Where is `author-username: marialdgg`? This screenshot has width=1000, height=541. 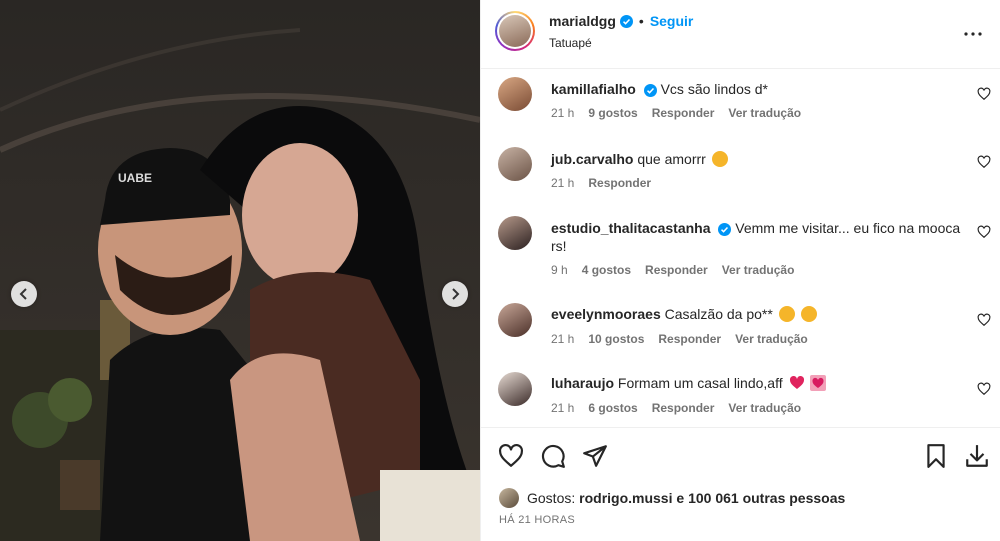 author-username: marialdgg is located at coordinates (582, 21).